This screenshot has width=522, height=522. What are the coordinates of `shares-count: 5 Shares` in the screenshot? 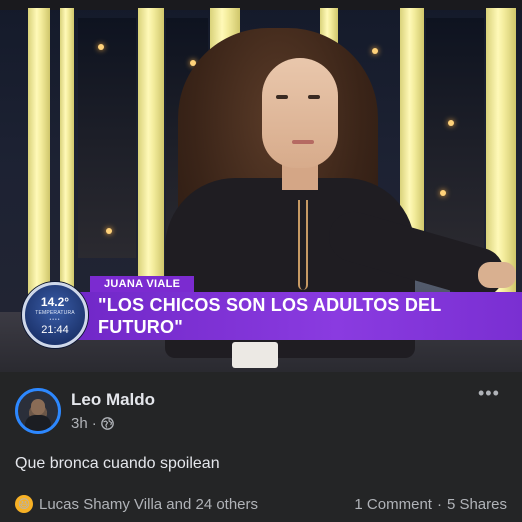 It's located at (477, 504).